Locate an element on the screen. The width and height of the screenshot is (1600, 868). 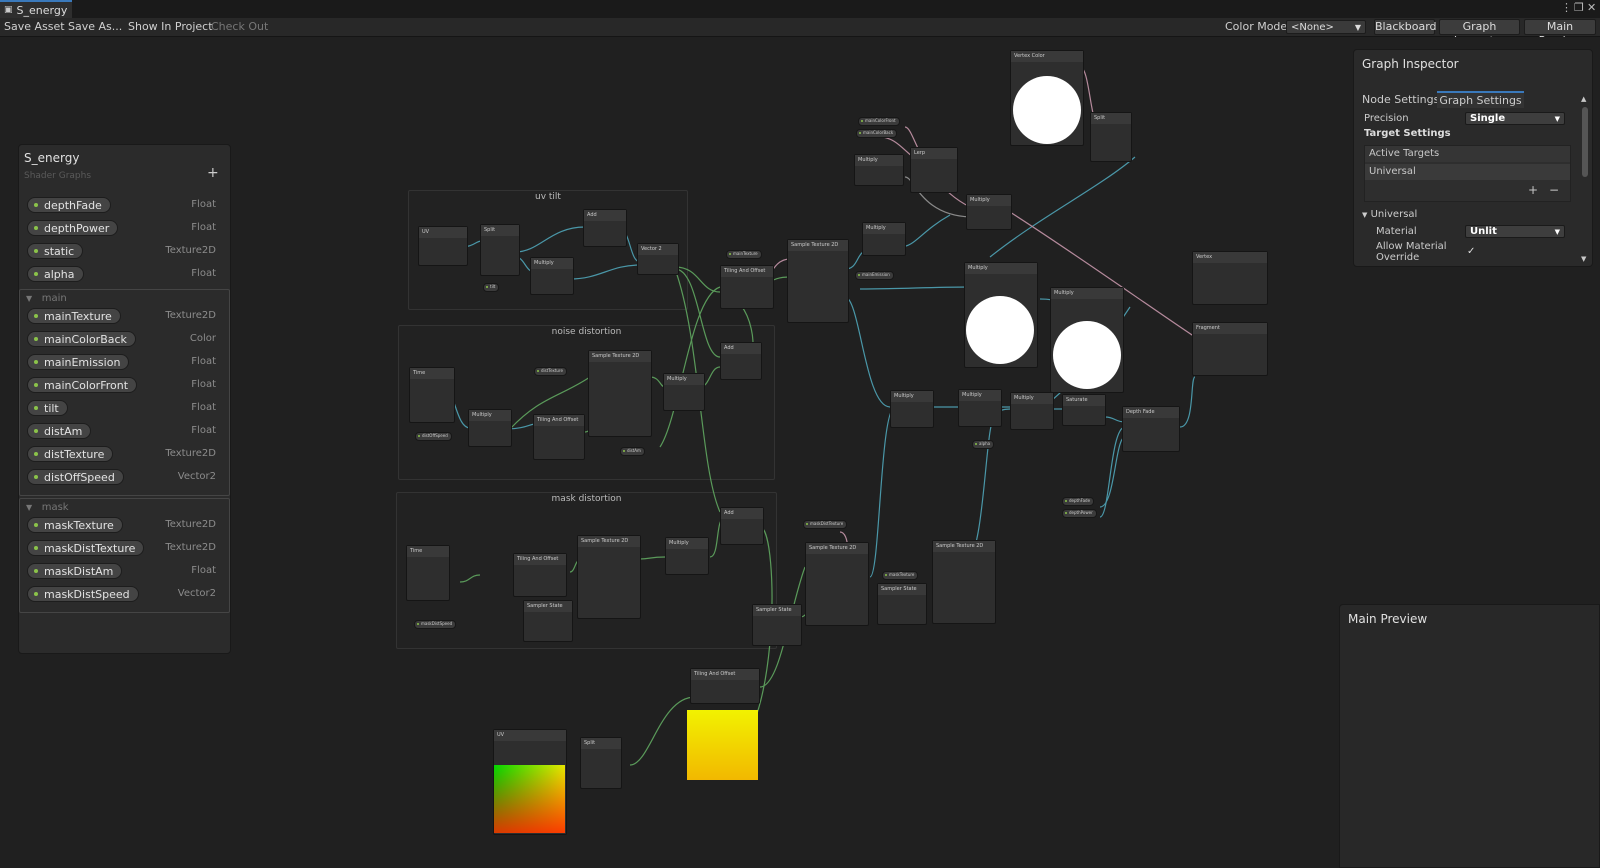
property-row: distTexture Texture2D is located at coordinates (124, 454).